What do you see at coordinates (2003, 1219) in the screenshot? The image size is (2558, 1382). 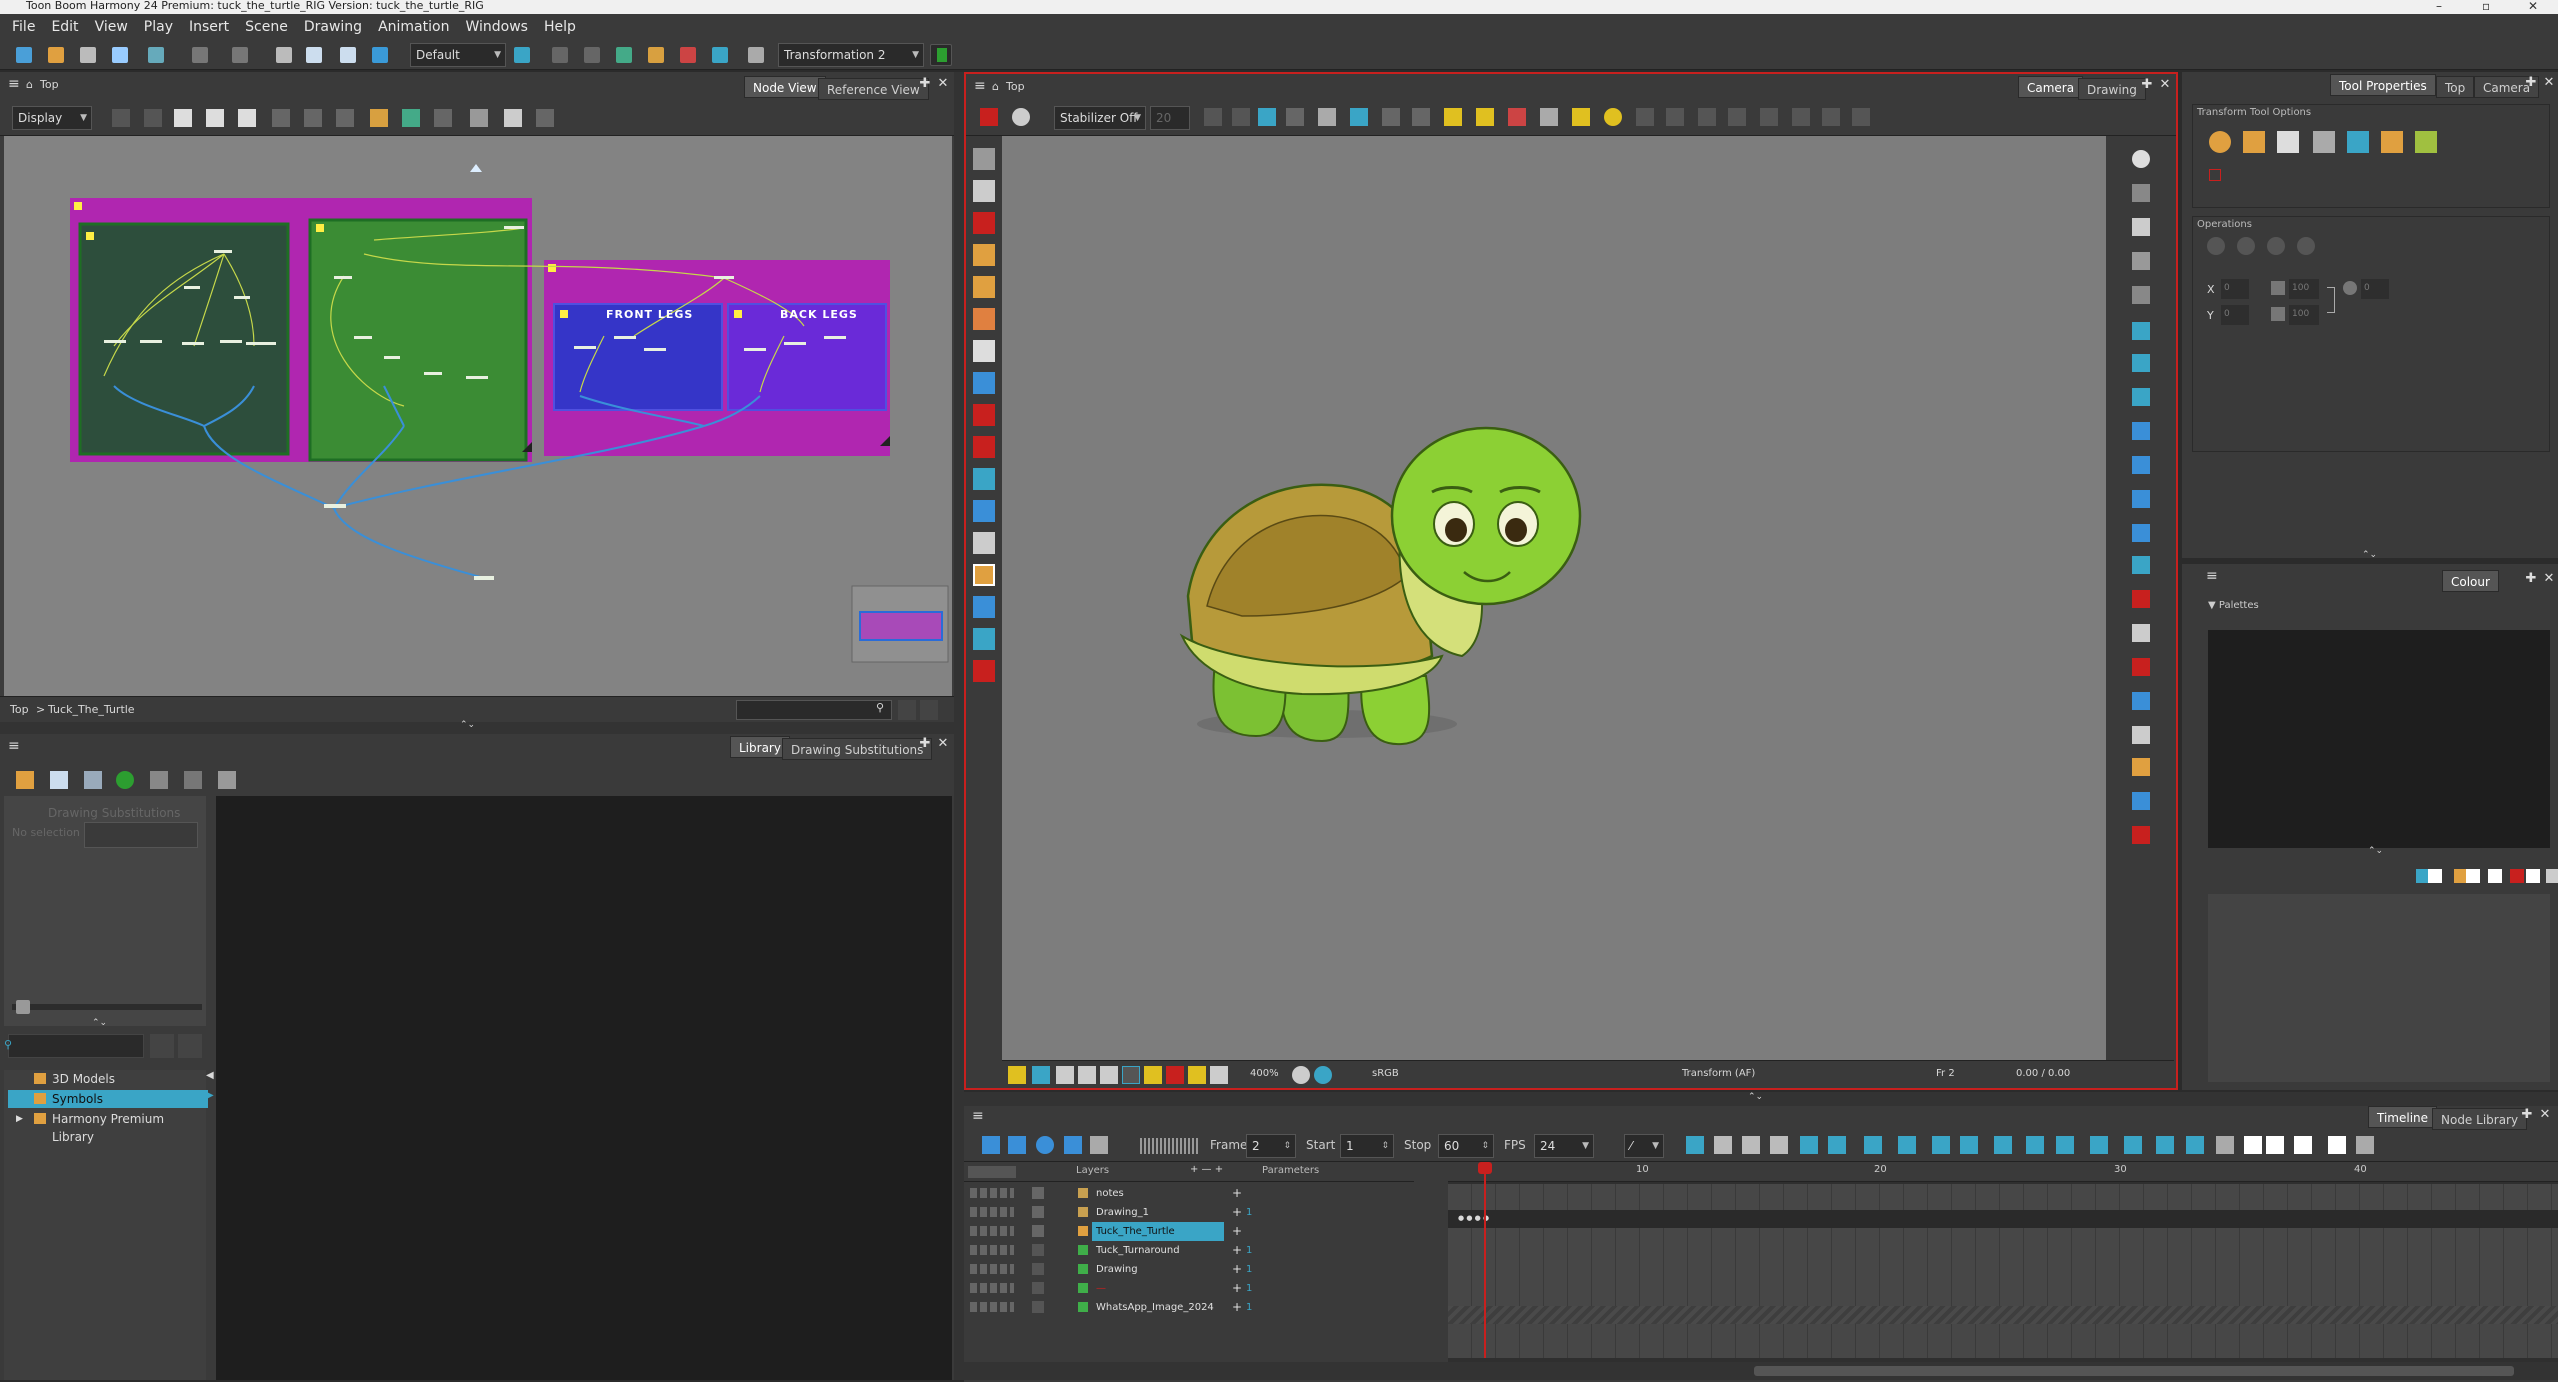 I see `selected-layer-track: ● ● ● ●` at bounding box center [2003, 1219].